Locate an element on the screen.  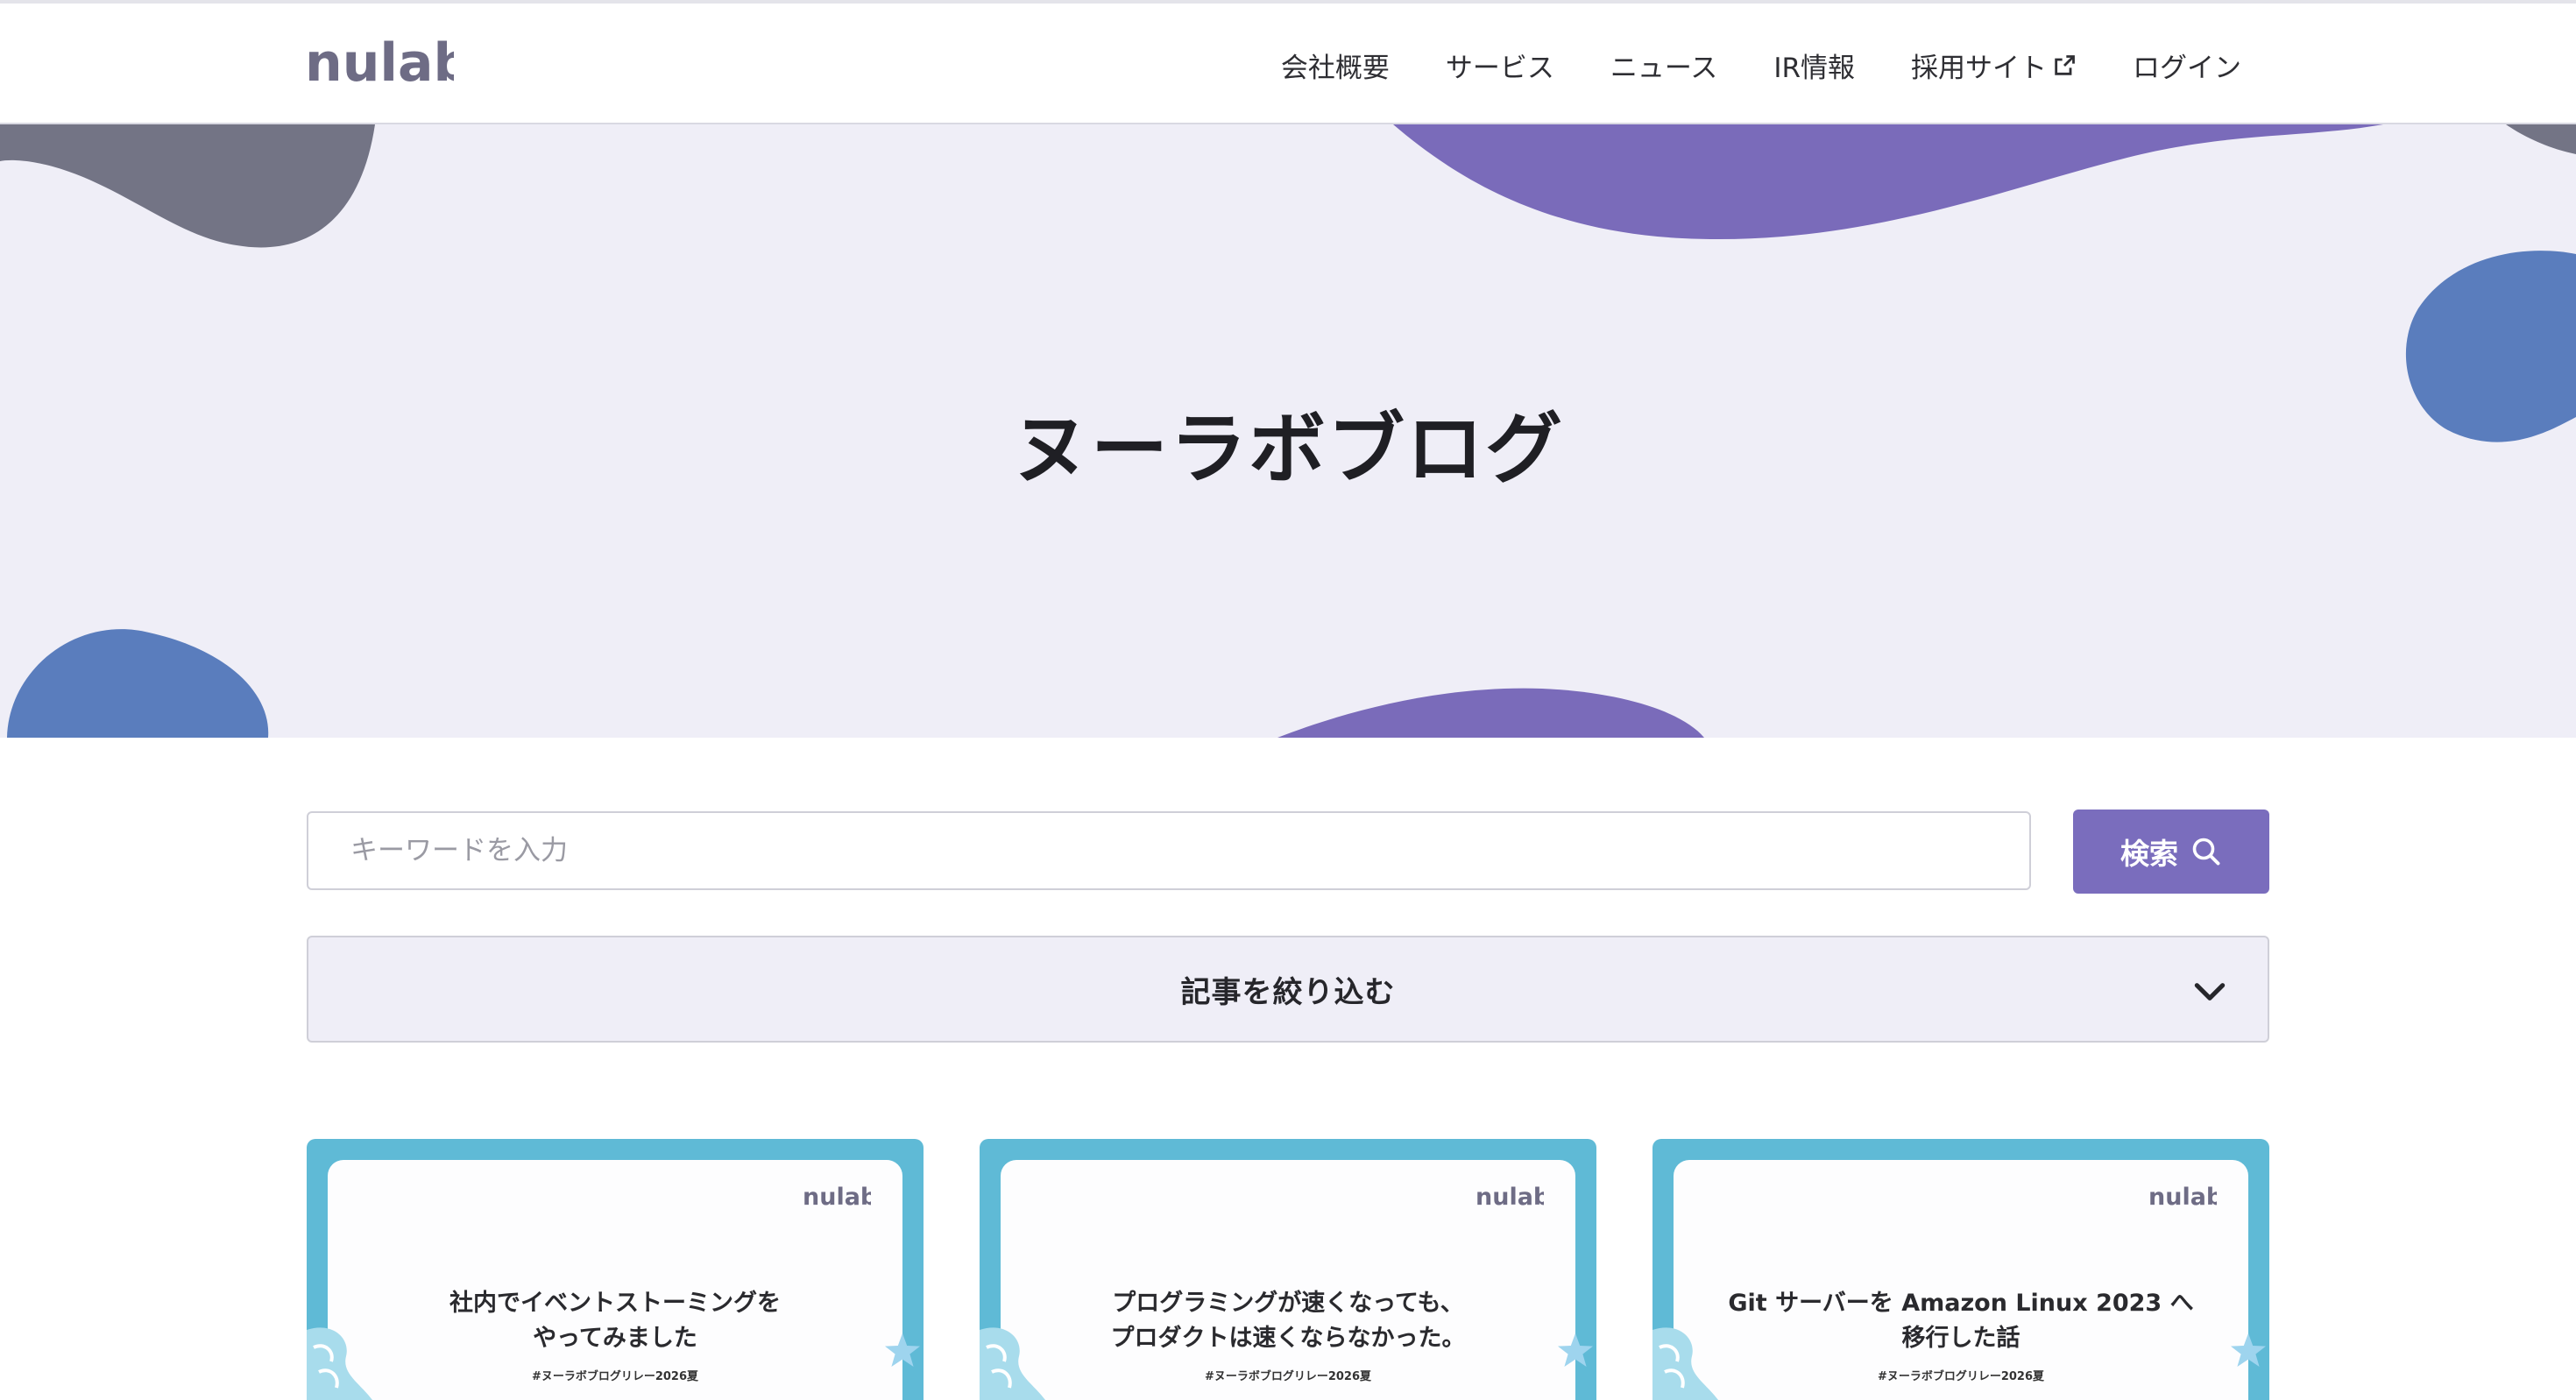
blob-gray-topright is located at coordinates (2541, 139).